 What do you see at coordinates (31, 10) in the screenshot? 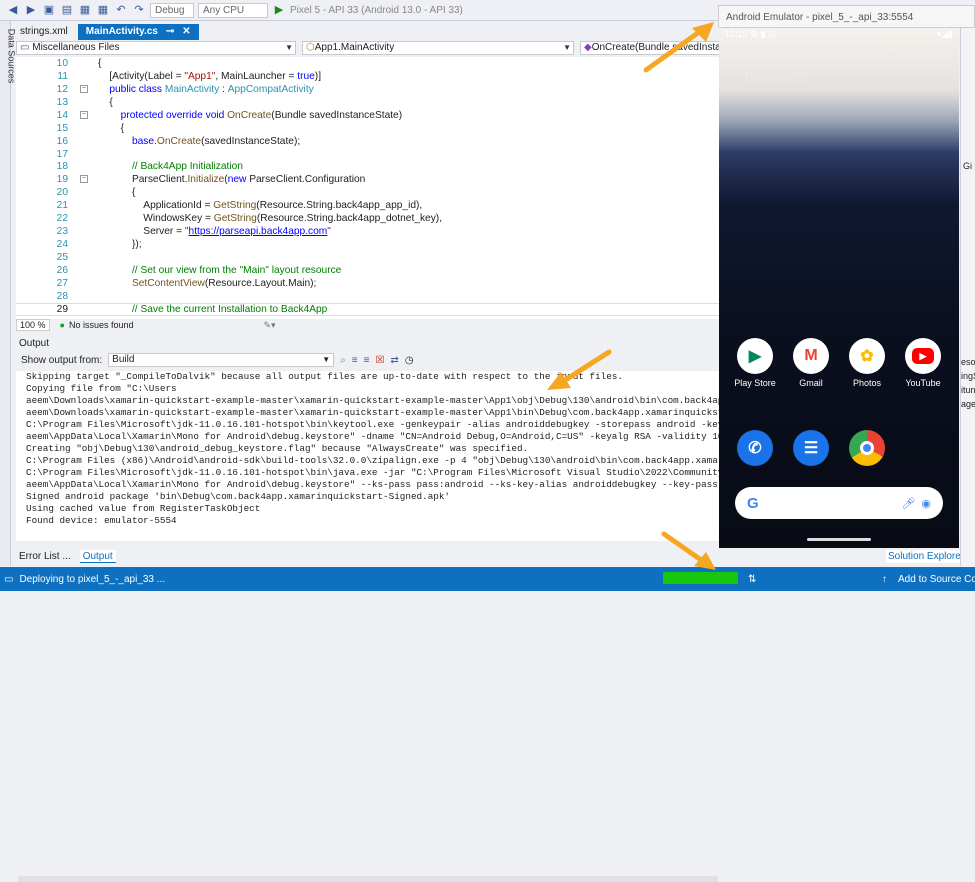
I see `forward-icon: ▶` at bounding box center [31, 10].